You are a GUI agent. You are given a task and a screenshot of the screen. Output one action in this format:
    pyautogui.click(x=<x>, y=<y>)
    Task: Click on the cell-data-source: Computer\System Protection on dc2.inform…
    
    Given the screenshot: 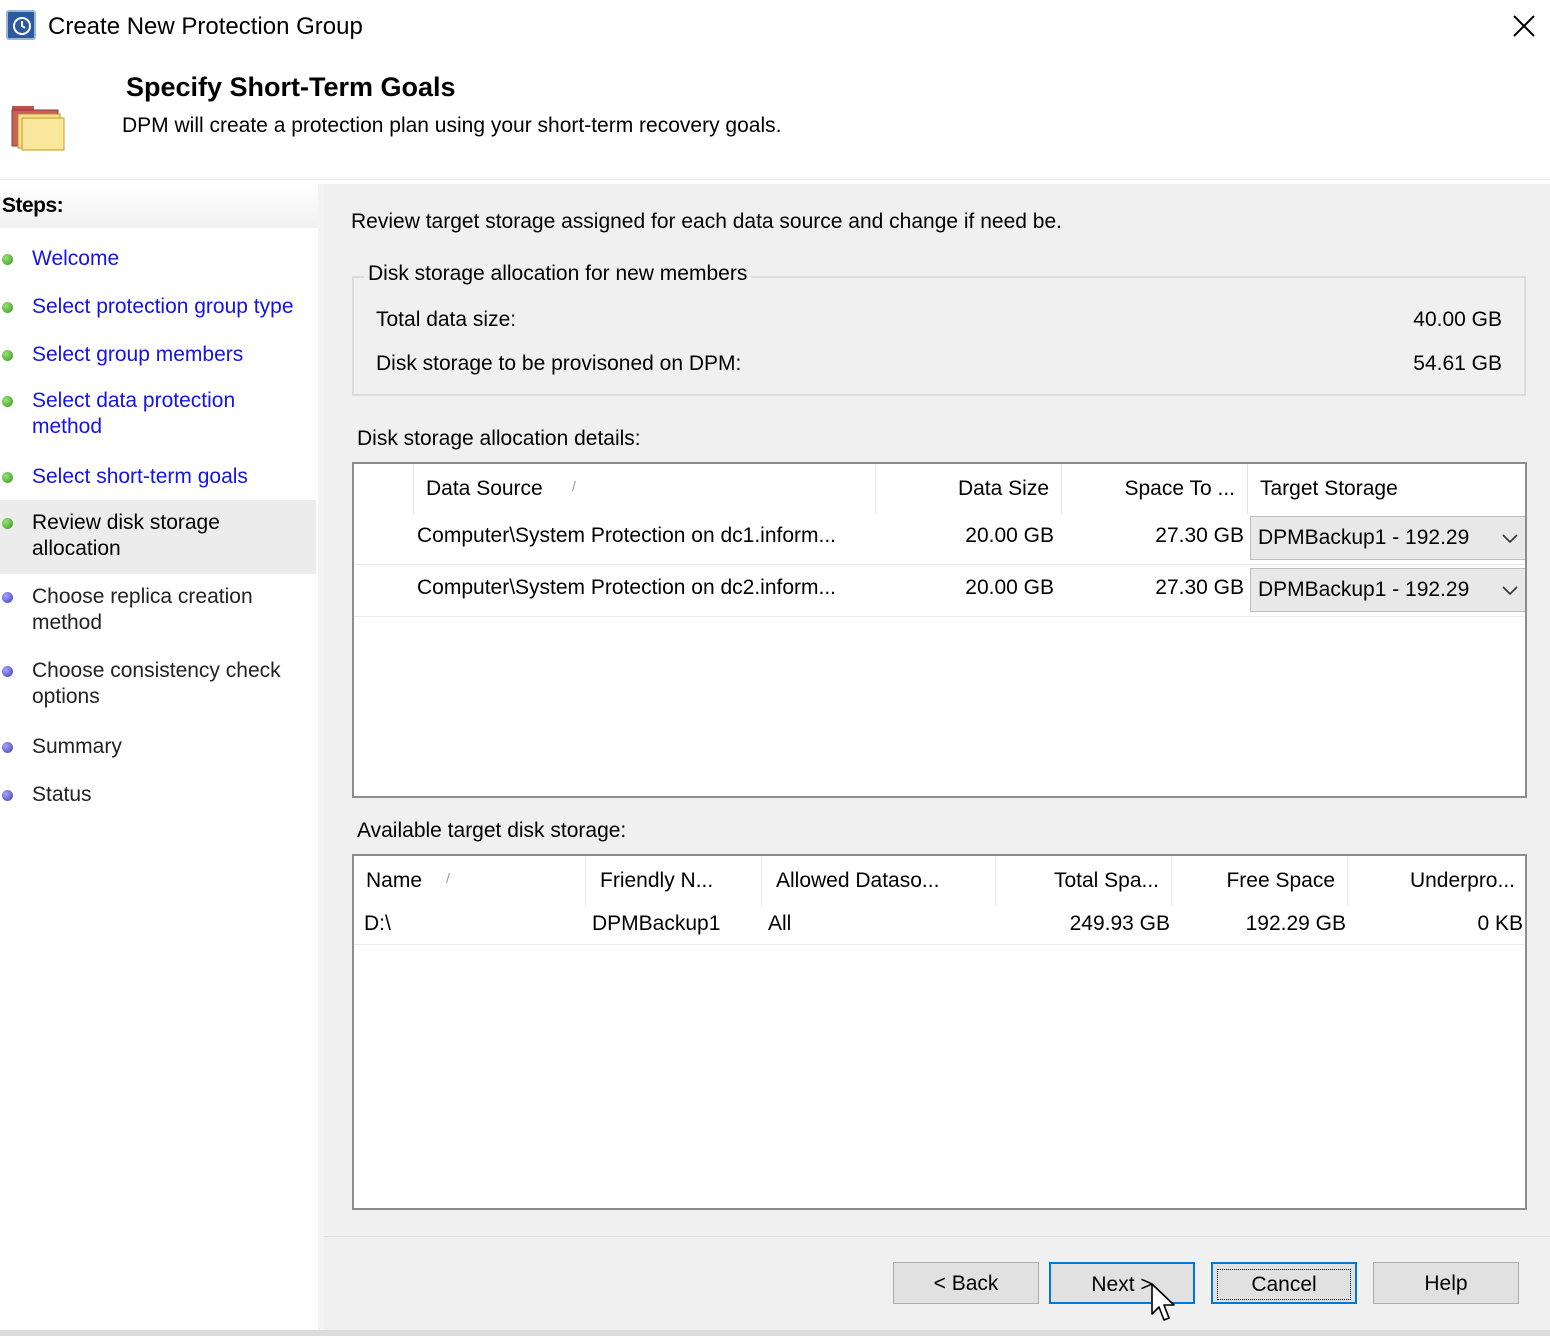 What is the action you would take?
    pyautogui.click(x=642, y=588)
    